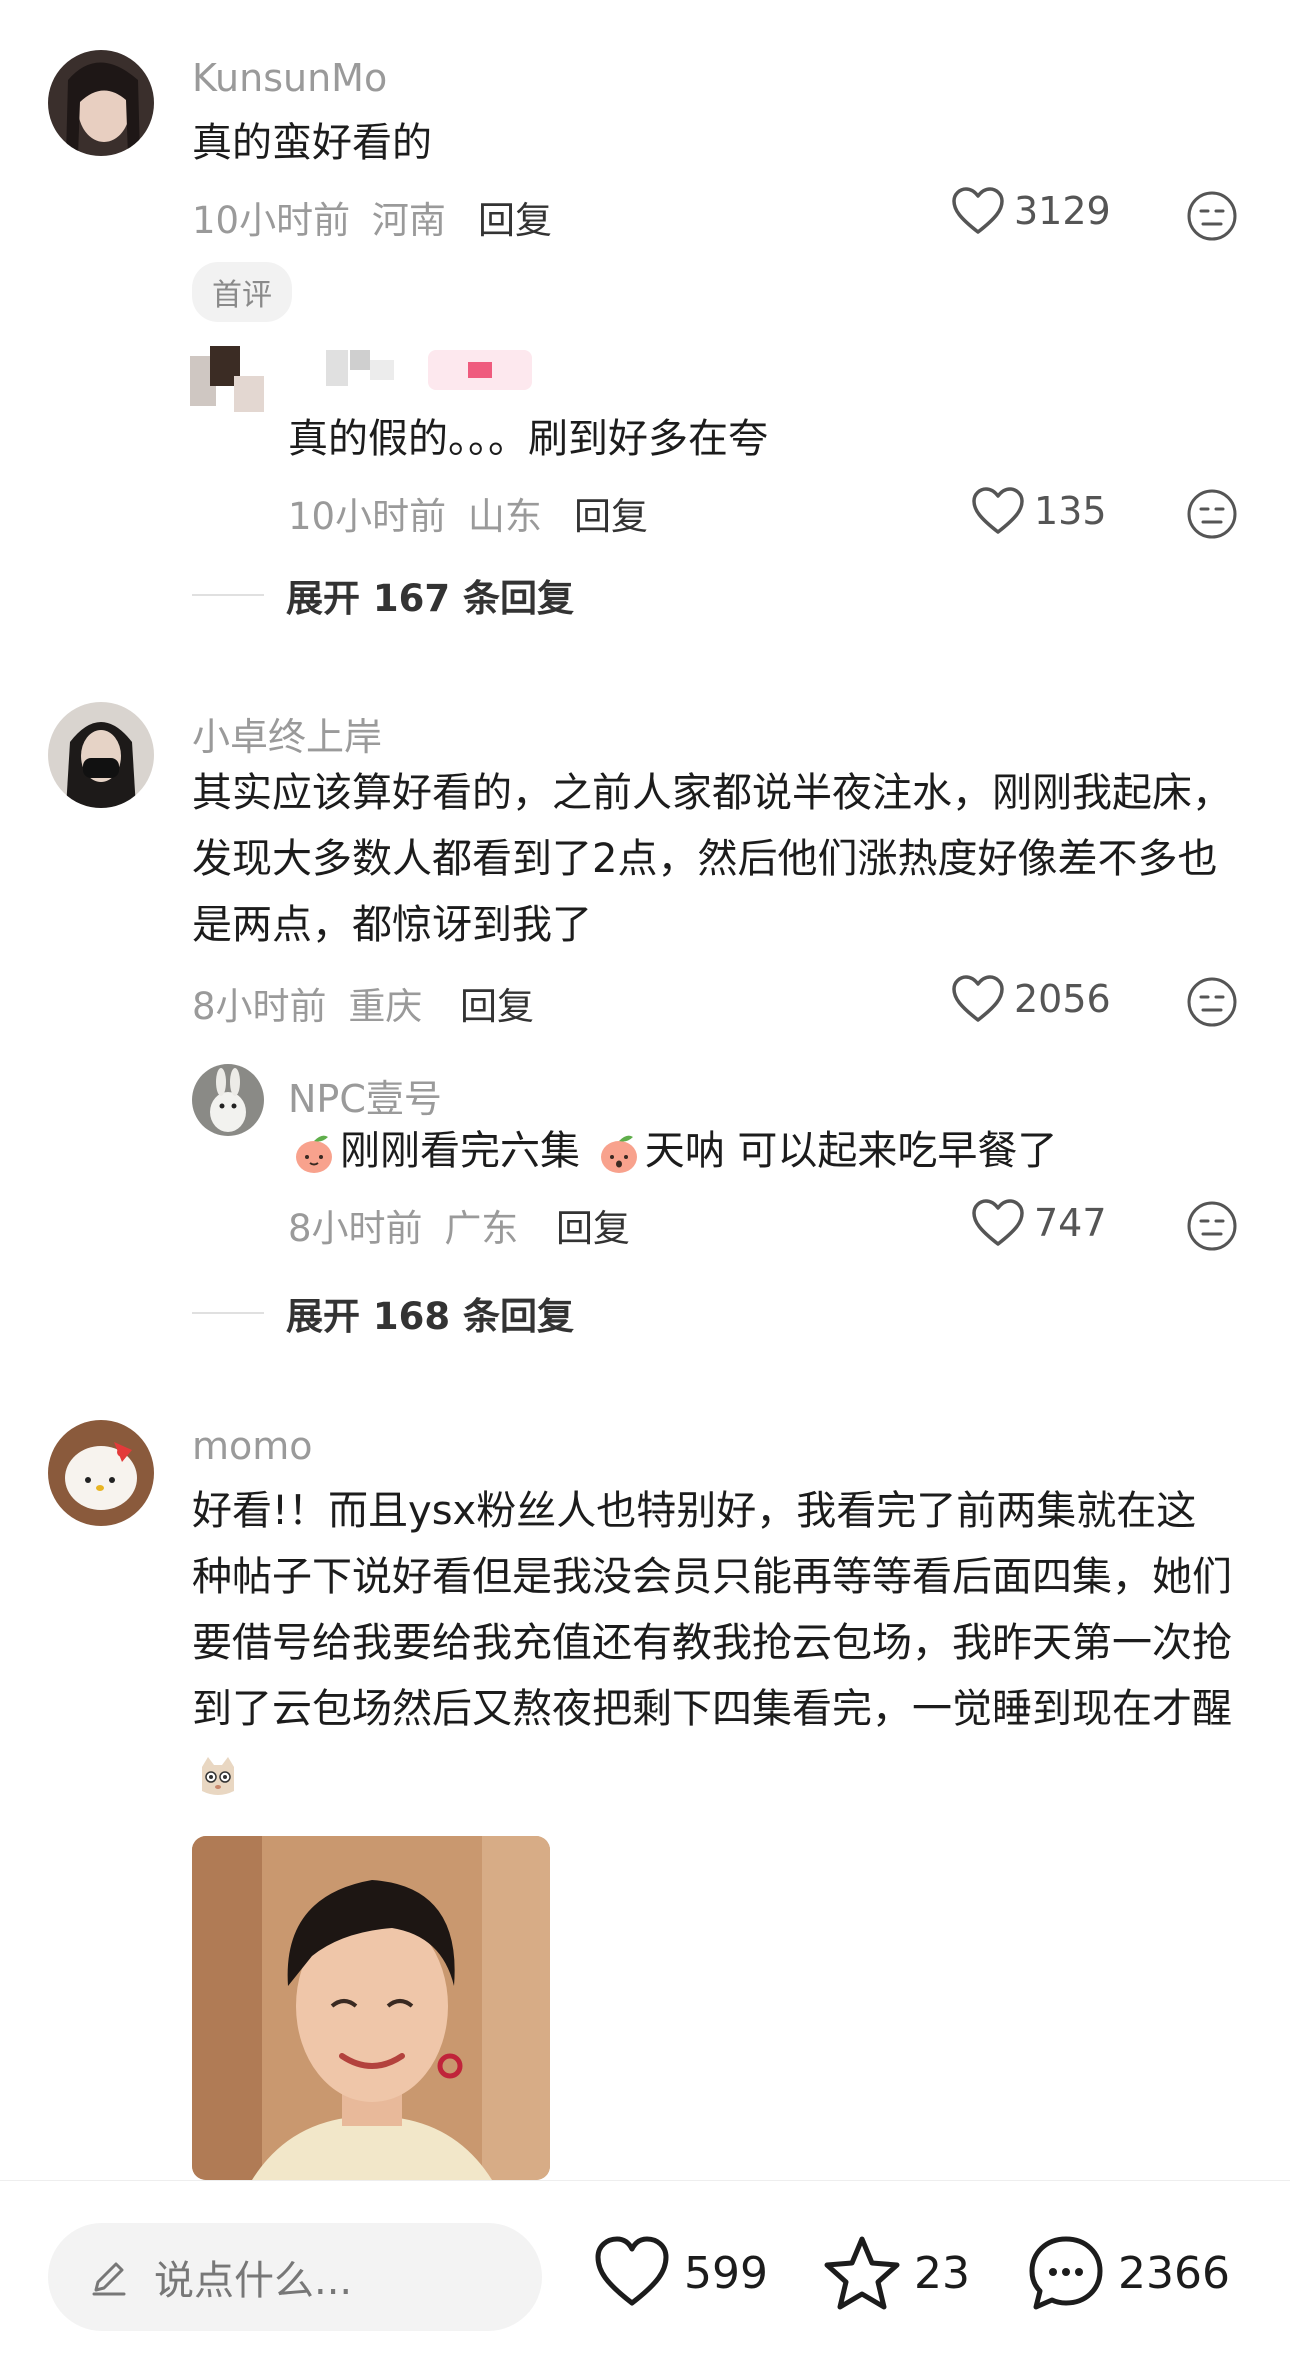 This screenshot has height=2379, width=1290. Describe the element at coordinates (365, 1095) in the screenshot. I see `reply-username: NPC壹号` at that location.